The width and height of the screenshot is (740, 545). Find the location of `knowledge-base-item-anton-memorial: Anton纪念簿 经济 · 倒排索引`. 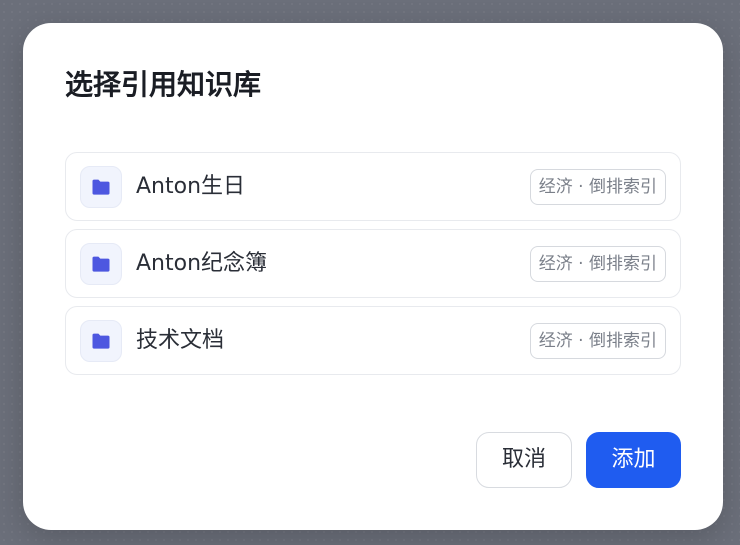

knowledge-base-item-anton-memorial: Anton纪念簿 经济 · 倒排索引 is located at coordinates (373, 263).